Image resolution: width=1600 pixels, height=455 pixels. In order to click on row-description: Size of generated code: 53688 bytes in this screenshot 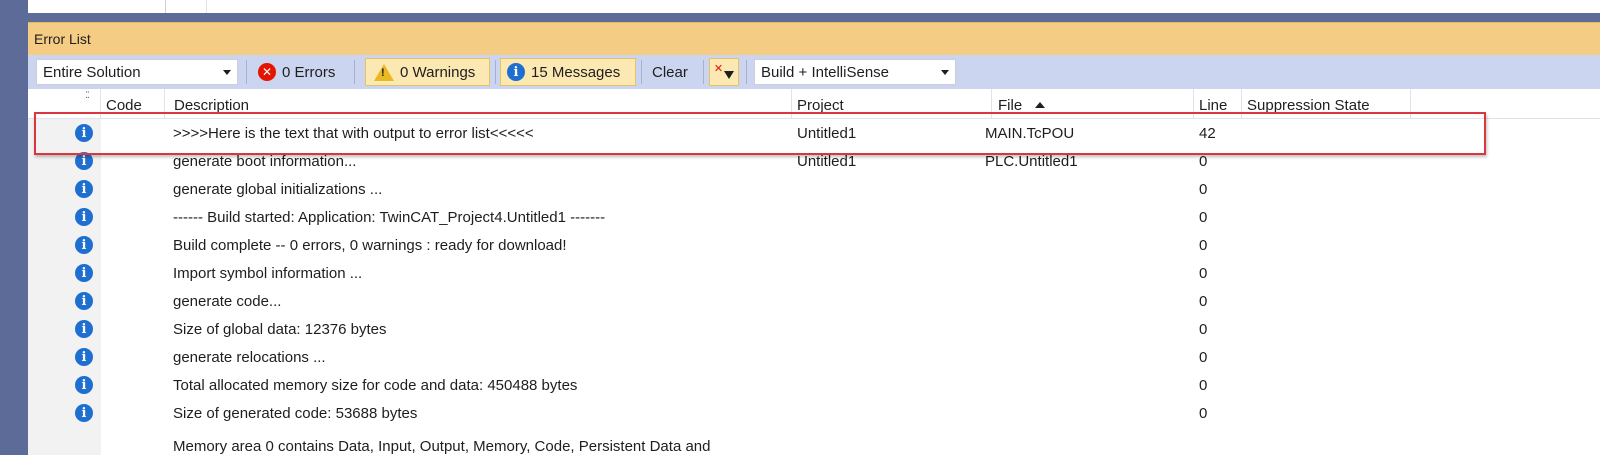, I will do `click(295, 413)`.